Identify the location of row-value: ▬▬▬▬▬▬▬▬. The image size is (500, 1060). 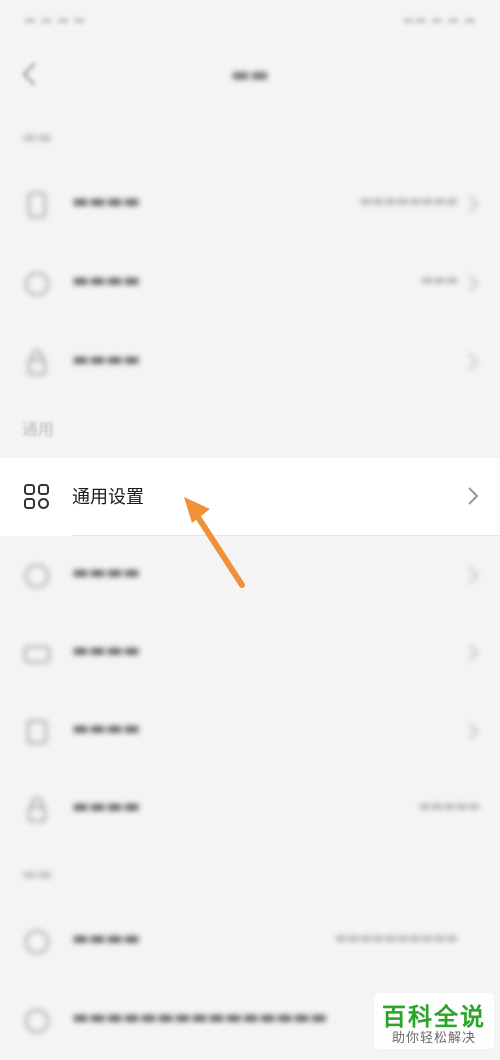
(408, 201).